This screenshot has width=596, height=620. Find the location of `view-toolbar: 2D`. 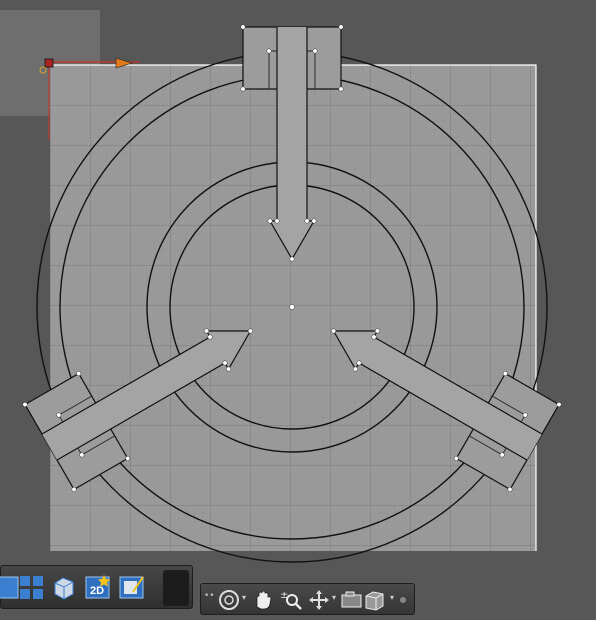

view-toolbar: 2D is located at coordinates (96, 587).